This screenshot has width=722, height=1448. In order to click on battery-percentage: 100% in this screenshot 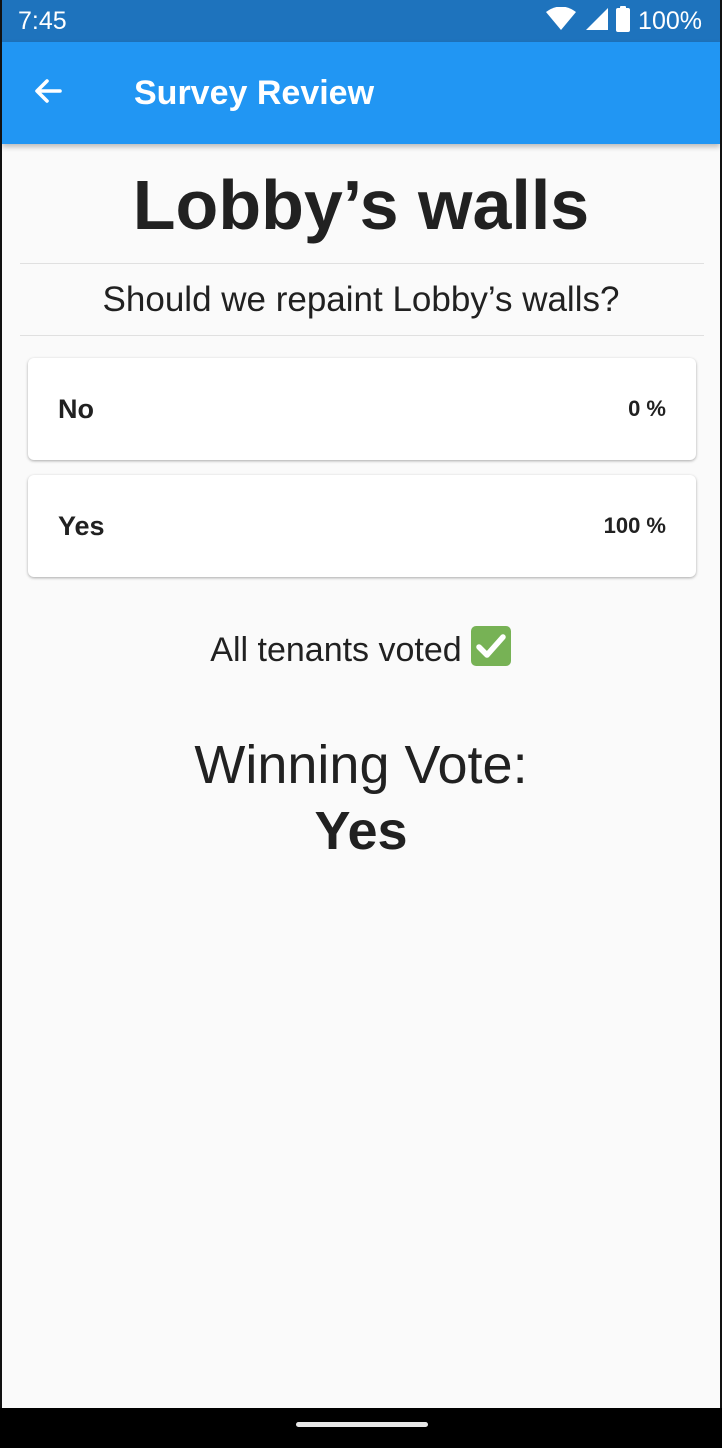, I will do `click(670, 21)`.